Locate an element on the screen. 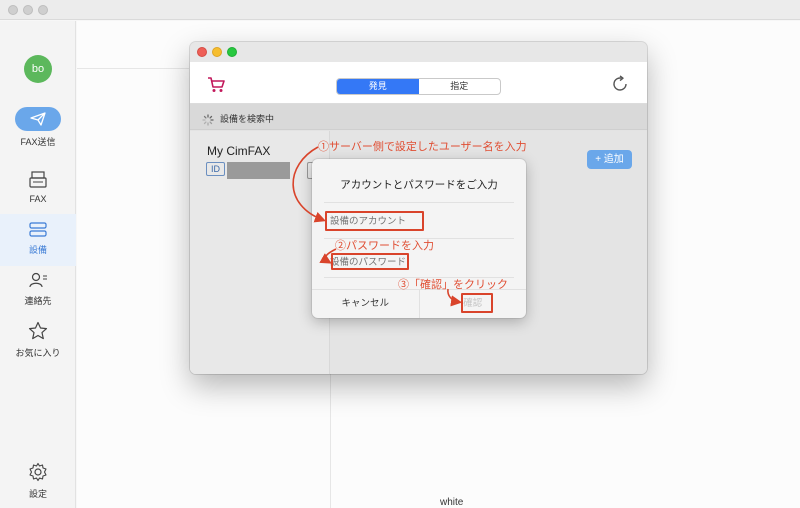  gear-icon is located at coordinates (38, 473).